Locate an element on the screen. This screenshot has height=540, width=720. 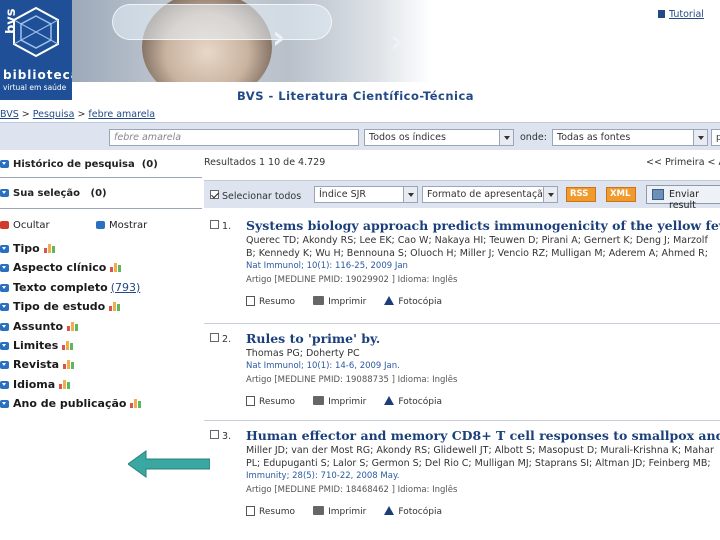
facet-item: Tipo is located at coordinates (28, 248).